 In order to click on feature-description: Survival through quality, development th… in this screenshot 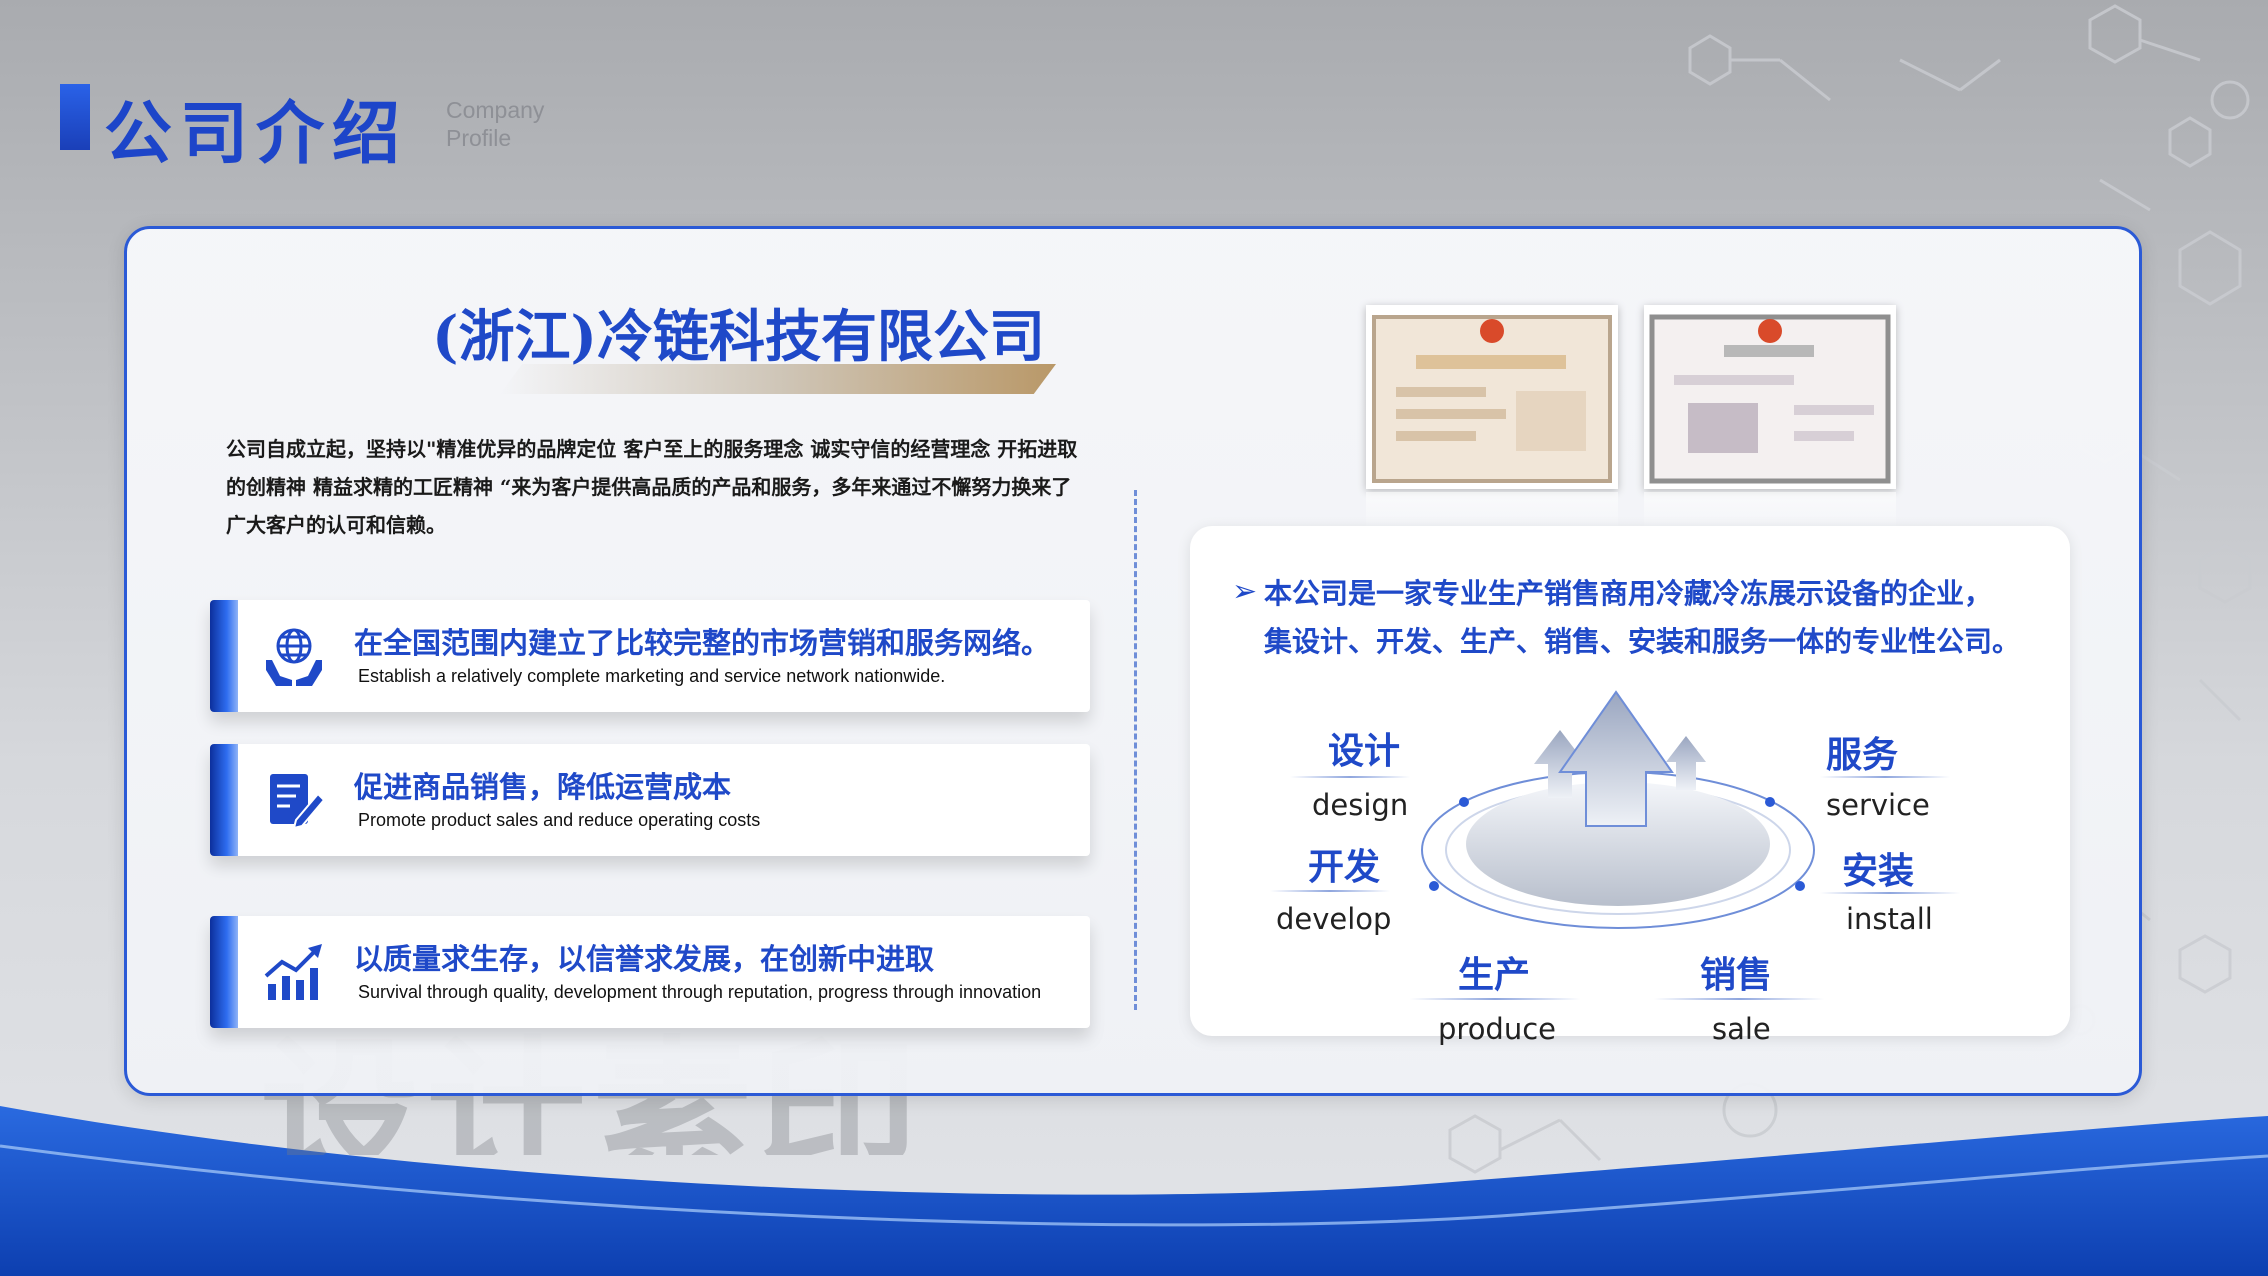, I will do `click(700, 992)`.